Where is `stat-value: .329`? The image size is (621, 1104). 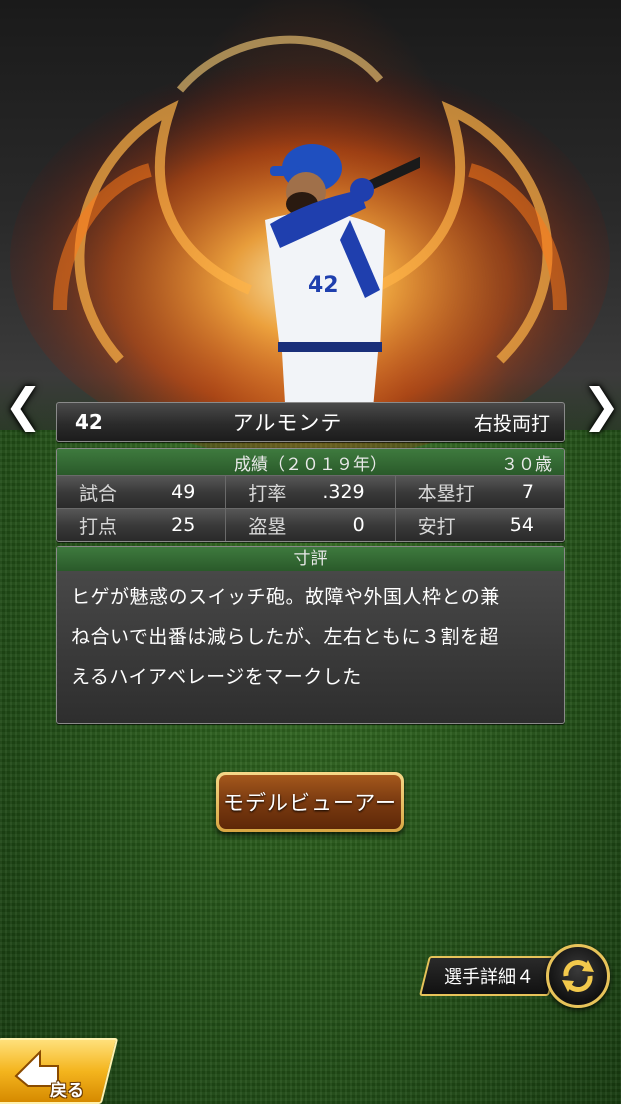
stat-value: .329 is located at coordinates (343, 492).